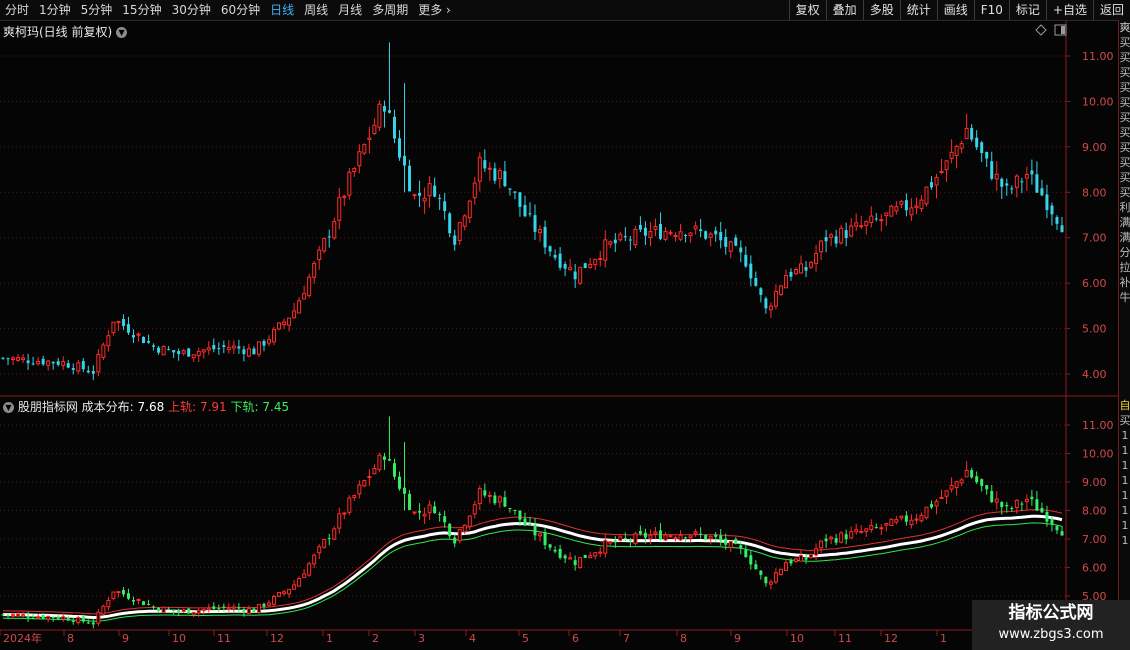  I want to click on diamond-icon, so click(1041, 30).